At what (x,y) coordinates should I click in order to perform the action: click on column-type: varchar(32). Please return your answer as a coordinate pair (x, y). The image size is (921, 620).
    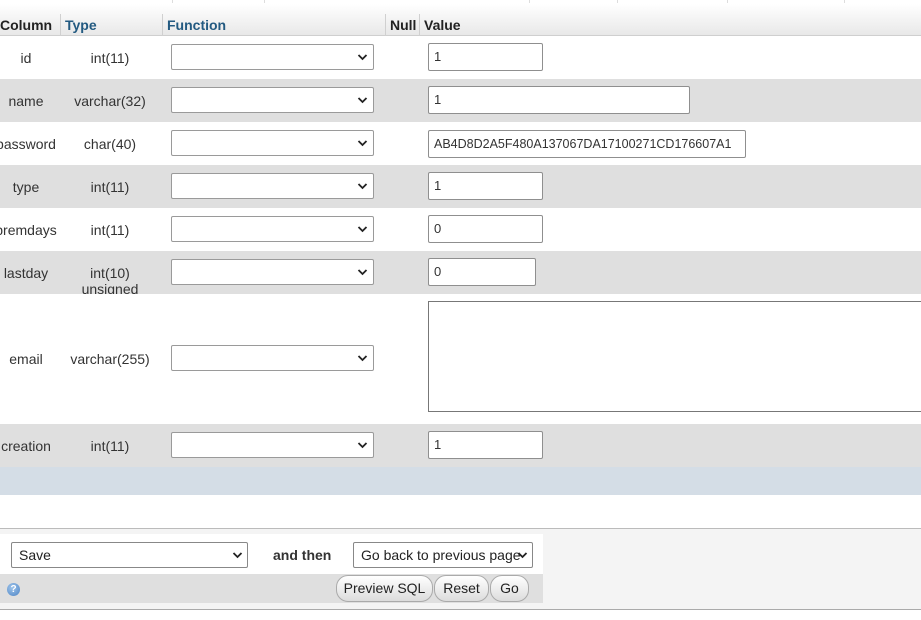
    Looking at the image, I should click on (110, 101).